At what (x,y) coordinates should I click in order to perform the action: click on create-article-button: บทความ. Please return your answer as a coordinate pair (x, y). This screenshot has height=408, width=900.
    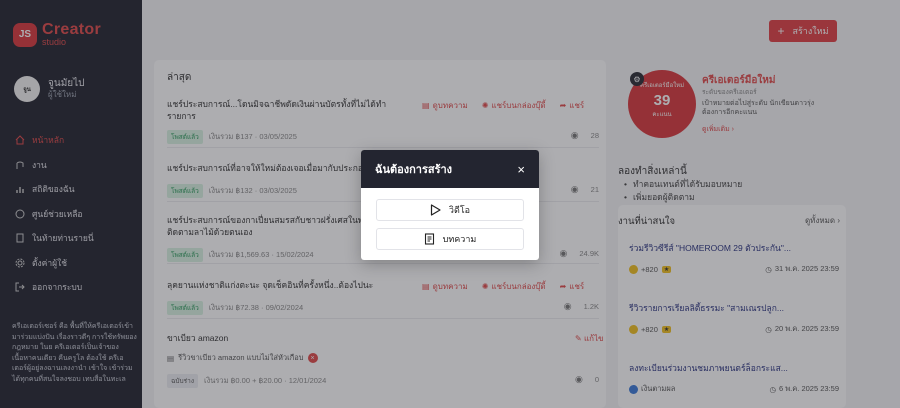
    Looking at the image, I should click on (450, 239).